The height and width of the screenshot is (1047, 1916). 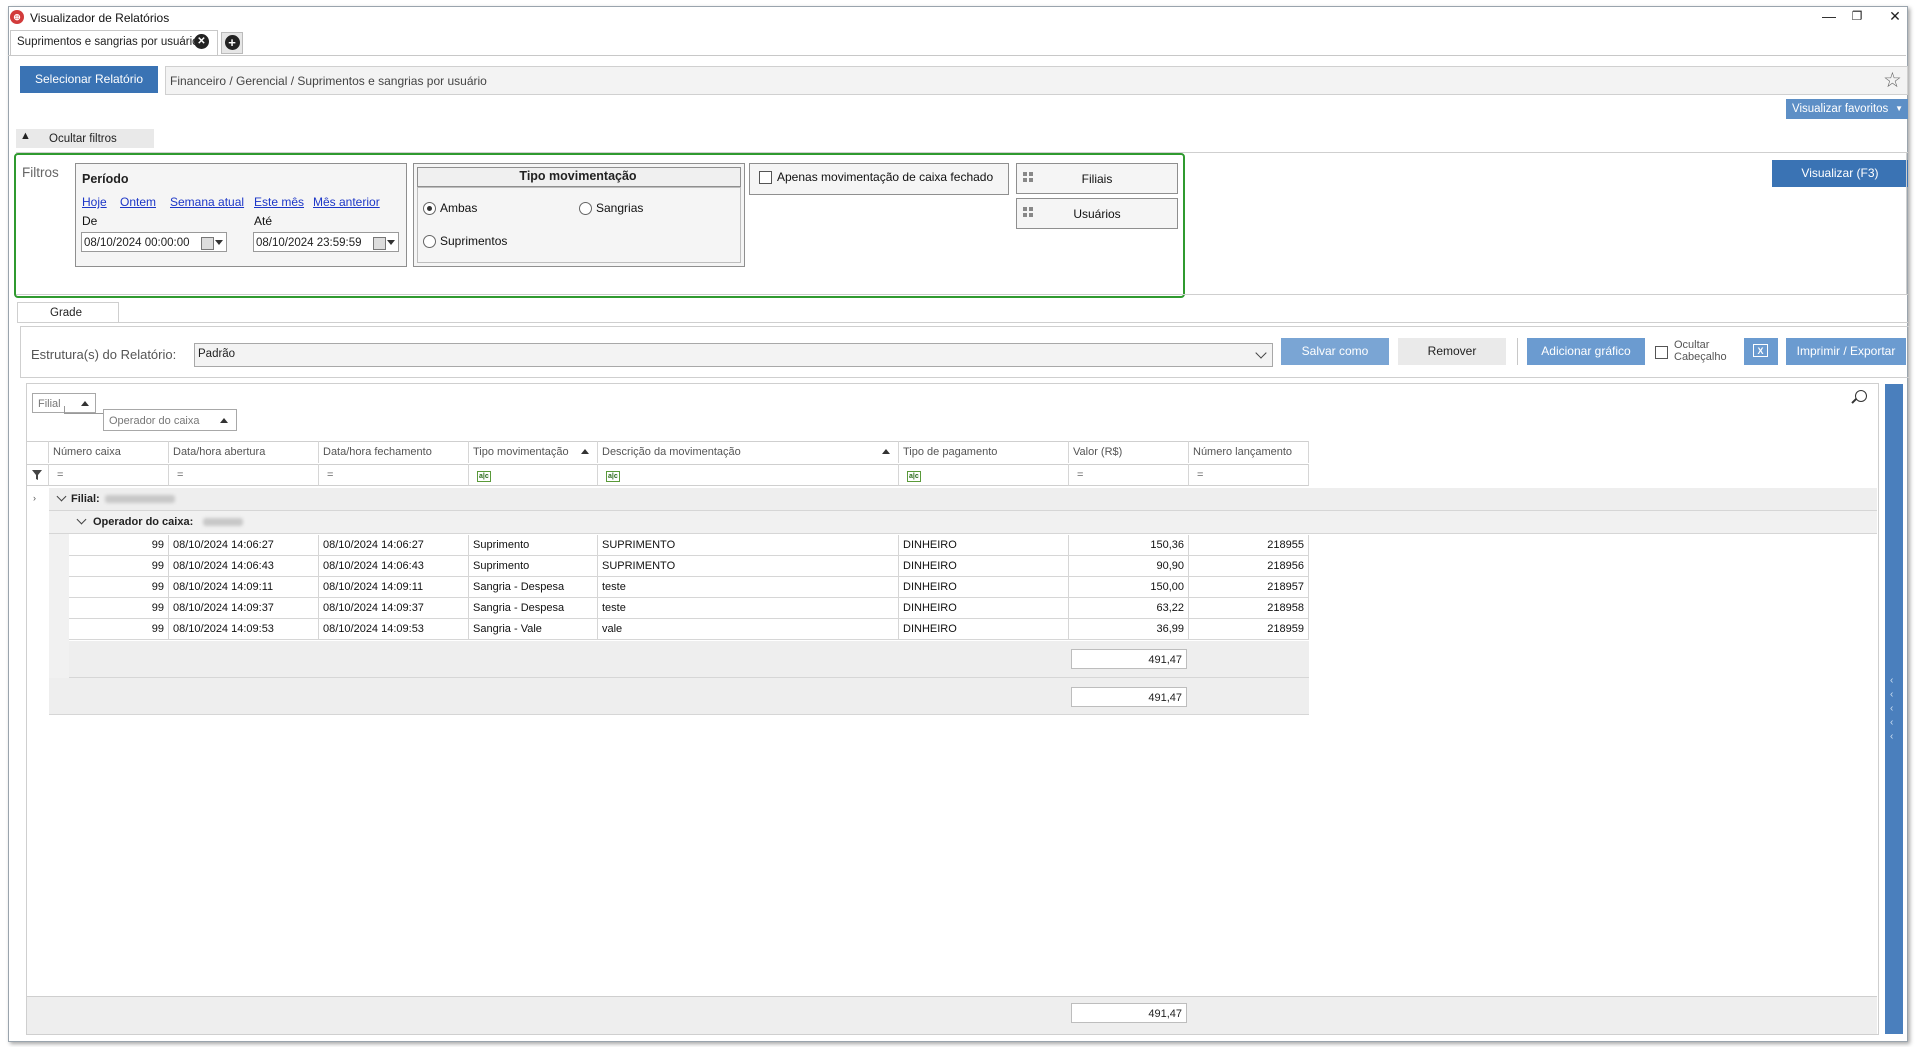 What do you see at coordinates (346, 202) in the screenshot?
I see `period-link-mes-anterior: Mês anterior` at bounding box center [346, 202].